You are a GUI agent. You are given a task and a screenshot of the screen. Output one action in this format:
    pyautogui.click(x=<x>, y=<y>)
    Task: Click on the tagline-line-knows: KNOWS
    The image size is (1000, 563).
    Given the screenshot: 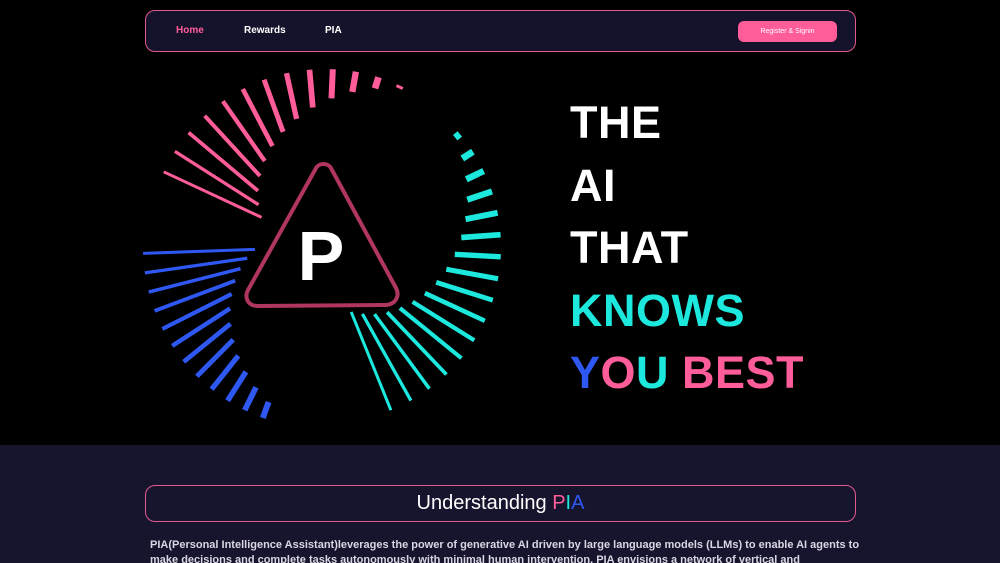 What is the action you would take?
    pyautogui.click(x=657, y=310)
    